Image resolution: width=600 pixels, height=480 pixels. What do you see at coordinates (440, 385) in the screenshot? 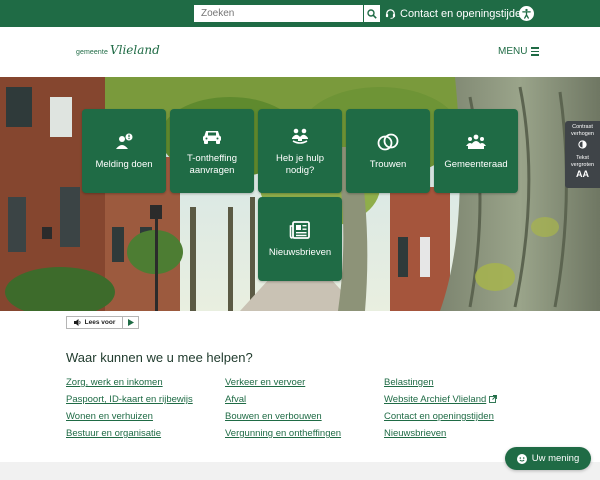
I see `link-belastingen: Belastingen` at bounding box center [440, 385].